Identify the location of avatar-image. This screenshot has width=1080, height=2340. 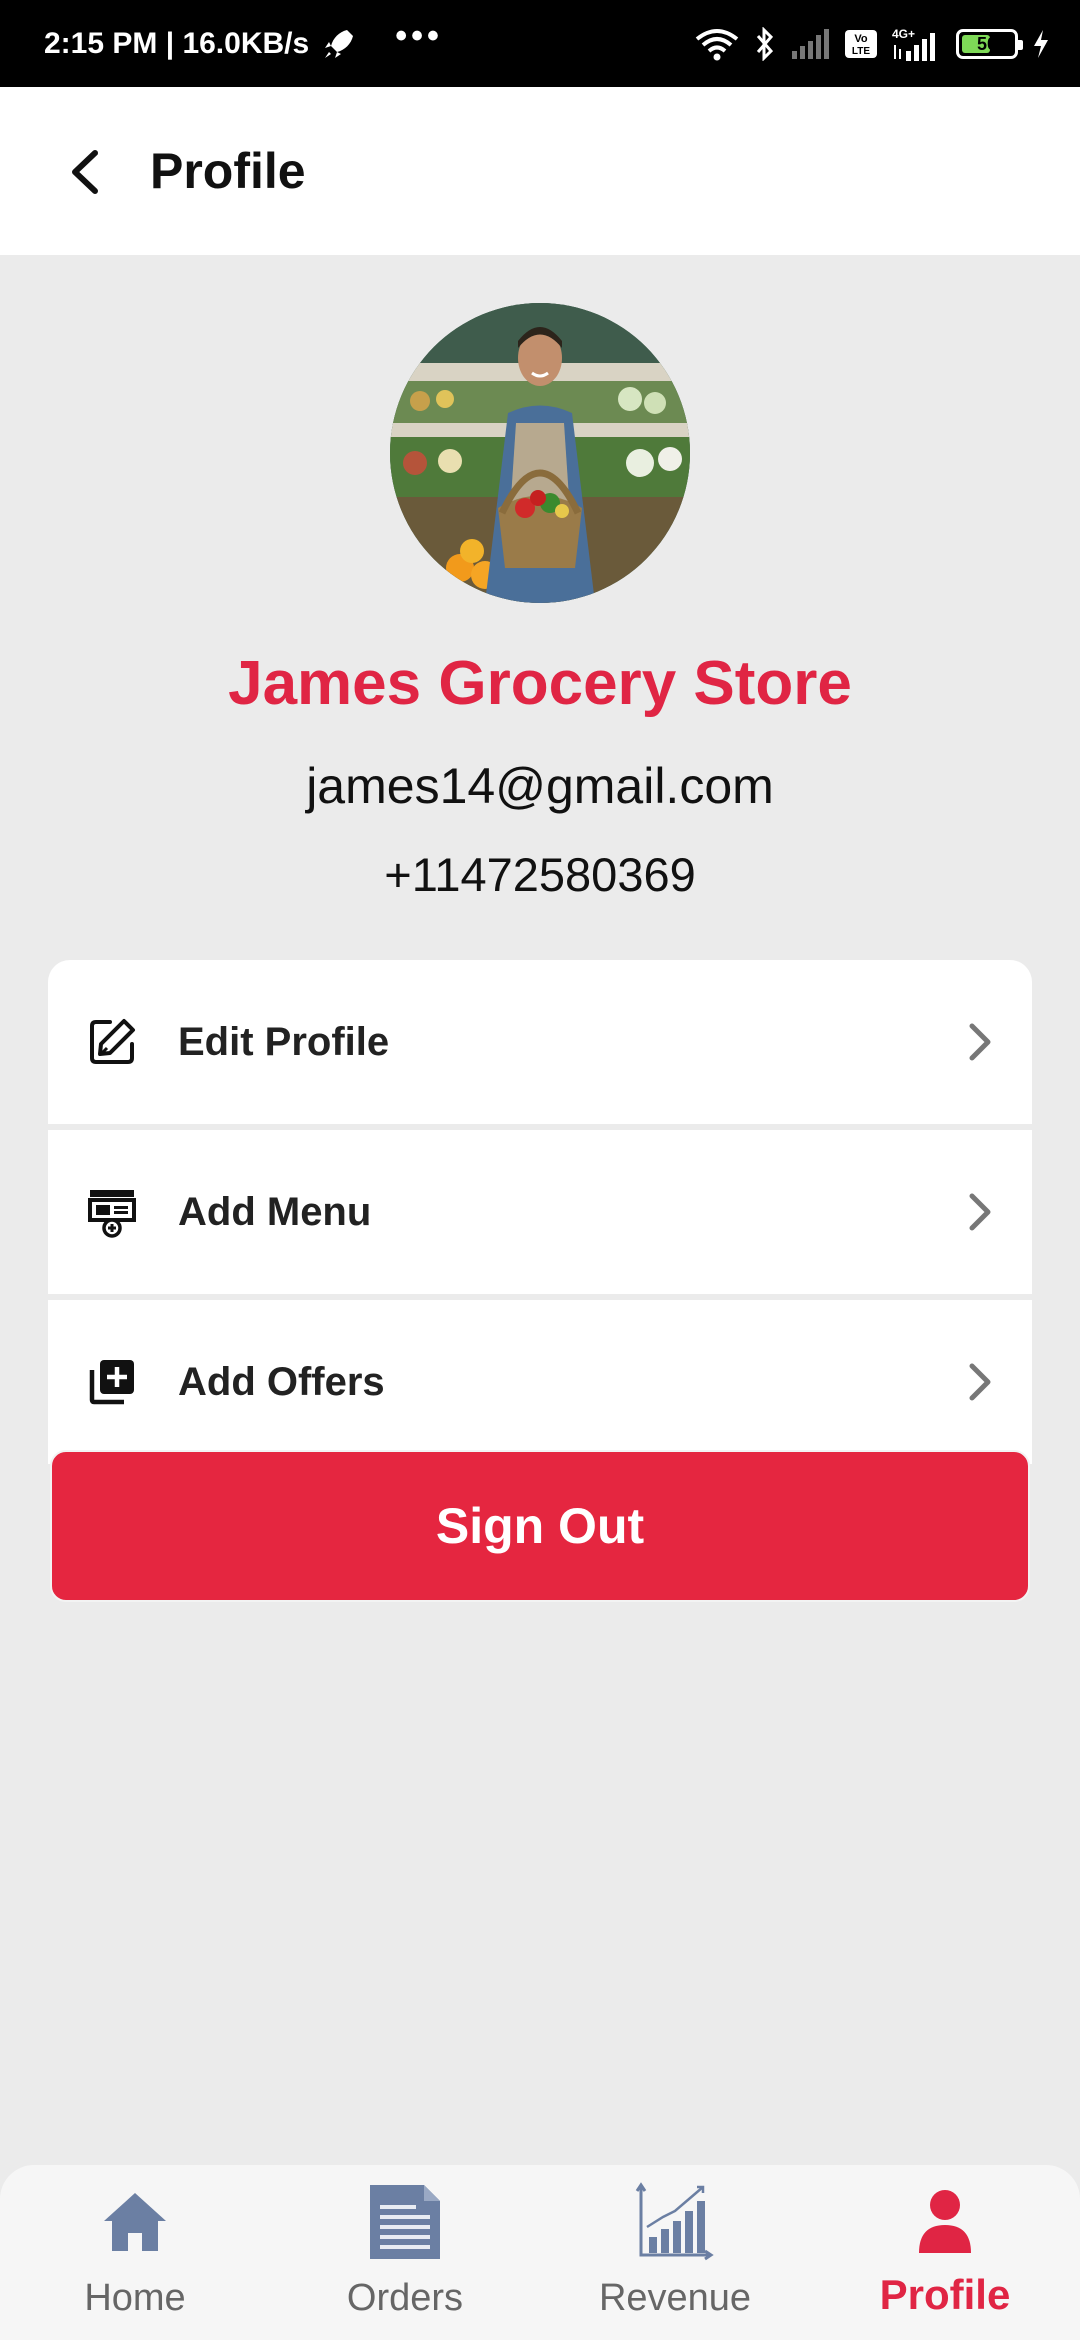
(540, 453).